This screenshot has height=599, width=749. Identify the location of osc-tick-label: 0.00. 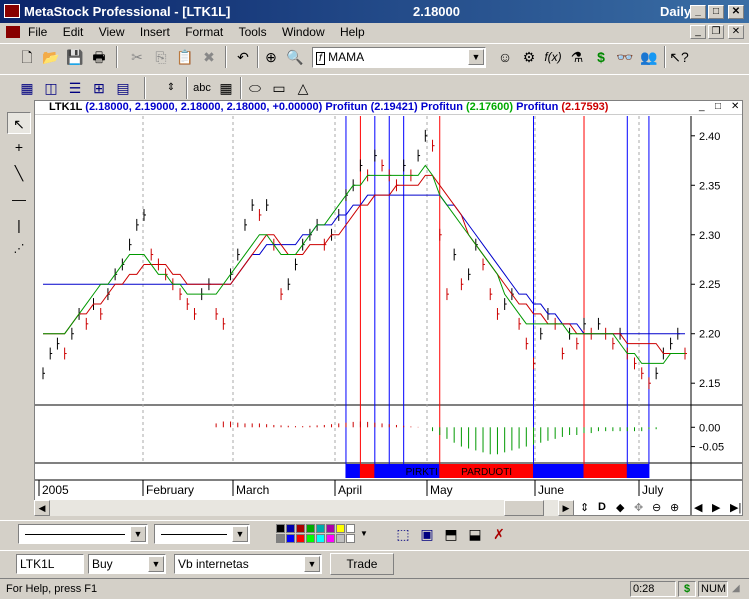
(709, 428).